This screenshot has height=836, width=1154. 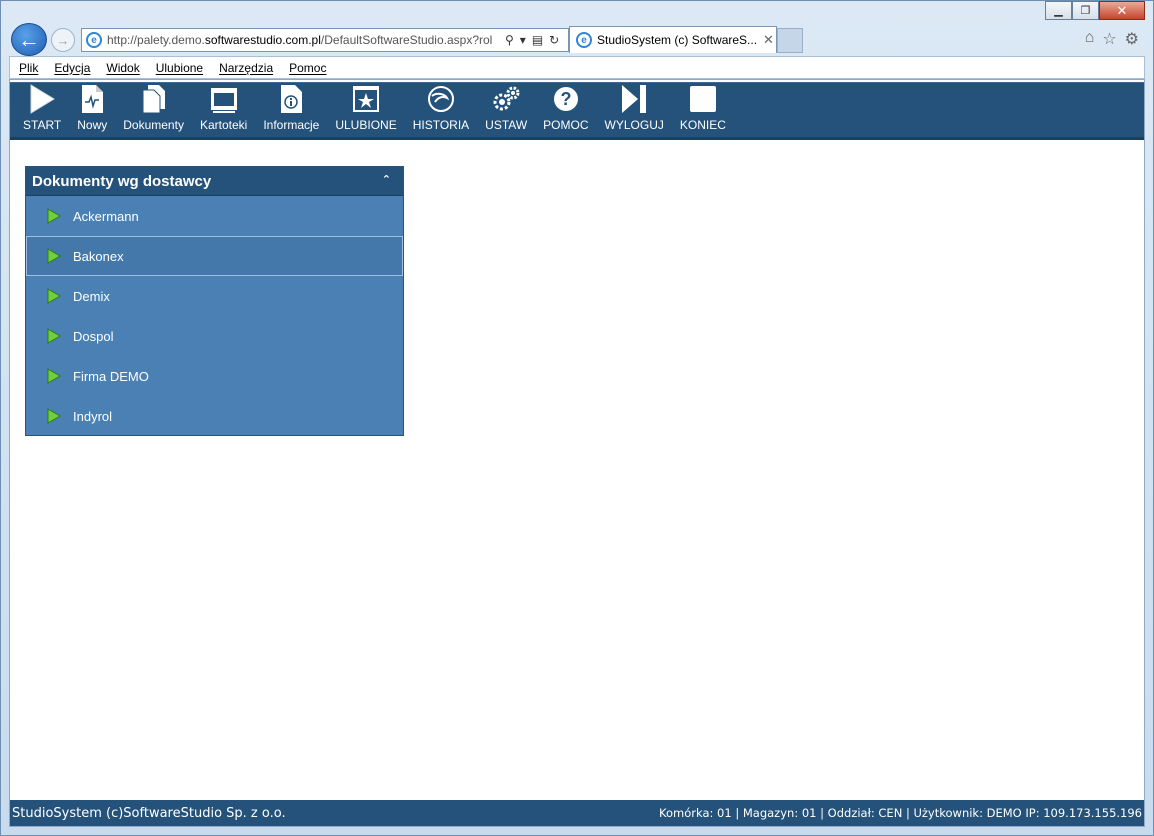 What do you see at coordinates (122, 181) in the screenshot?
I see `panel-title: Dokumenty wg dostawcy` at bounding box center [122, 181].